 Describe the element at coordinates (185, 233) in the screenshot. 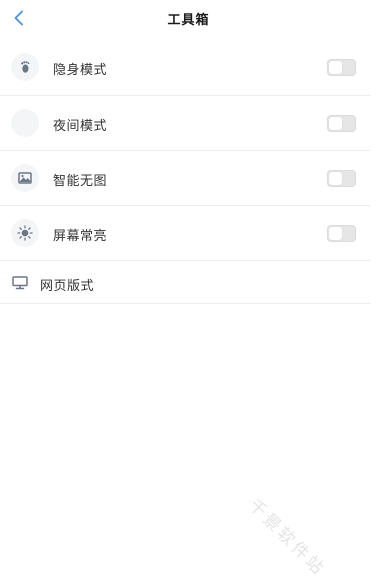

I see `menu-item-screen-on: 屏幕常亮` at that location.